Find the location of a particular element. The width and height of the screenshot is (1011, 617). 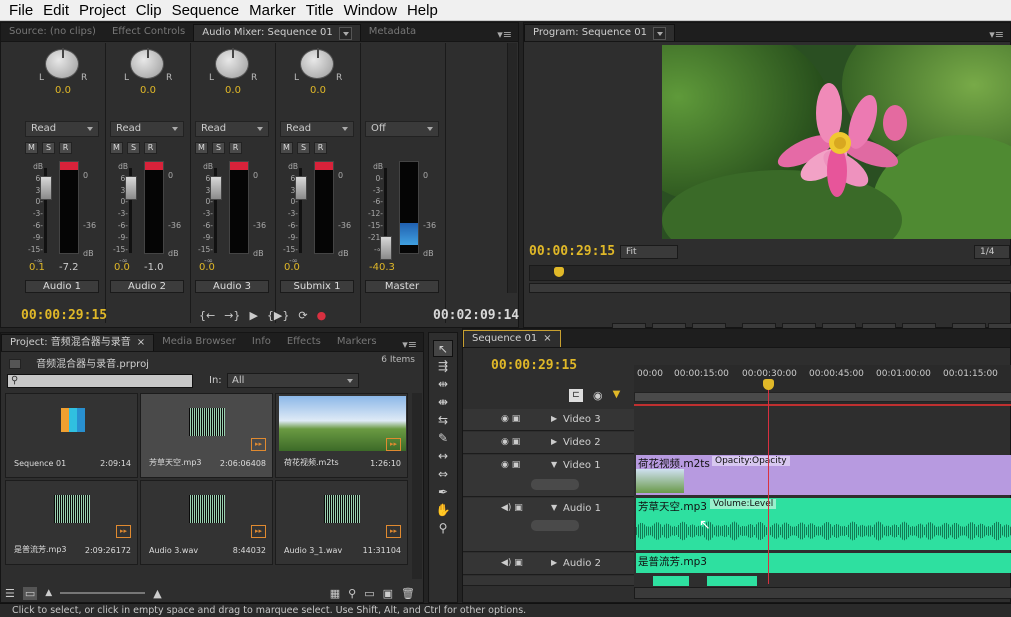

new-bin-icon: ▭ is located at coordinates (369, 593).